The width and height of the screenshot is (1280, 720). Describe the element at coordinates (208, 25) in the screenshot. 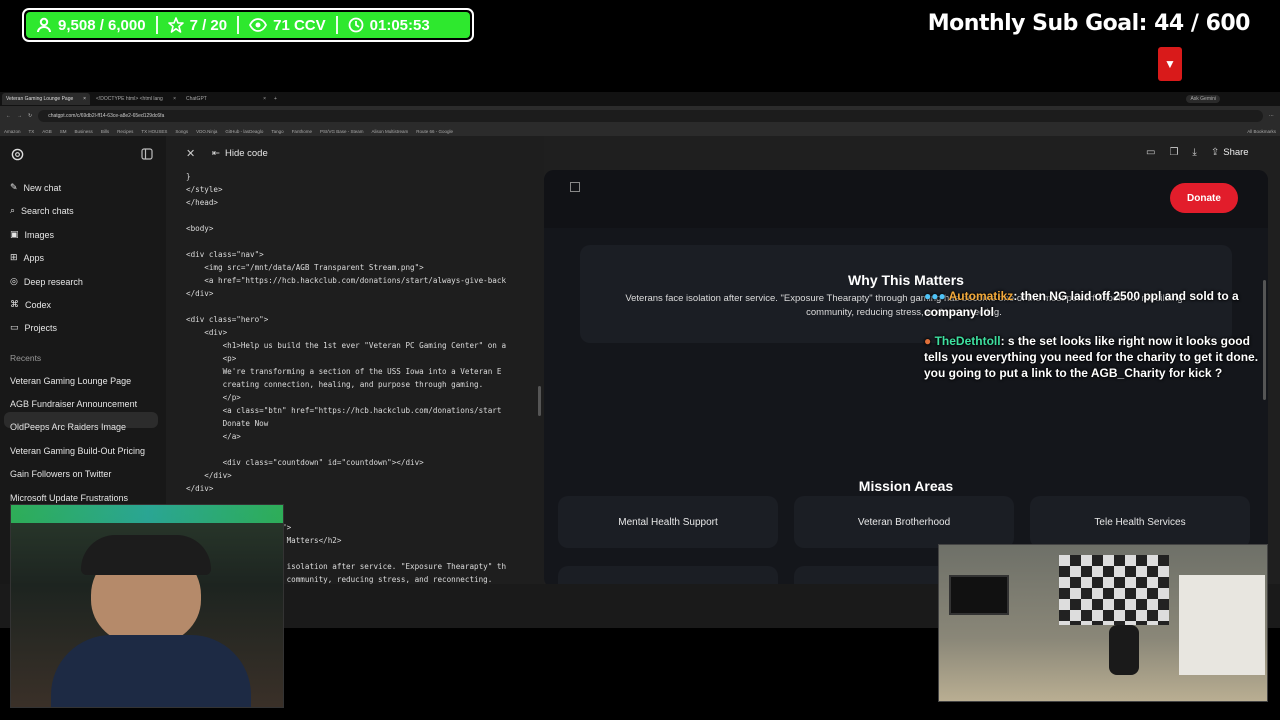

I see `stars-count: 7 / 20` at that location.